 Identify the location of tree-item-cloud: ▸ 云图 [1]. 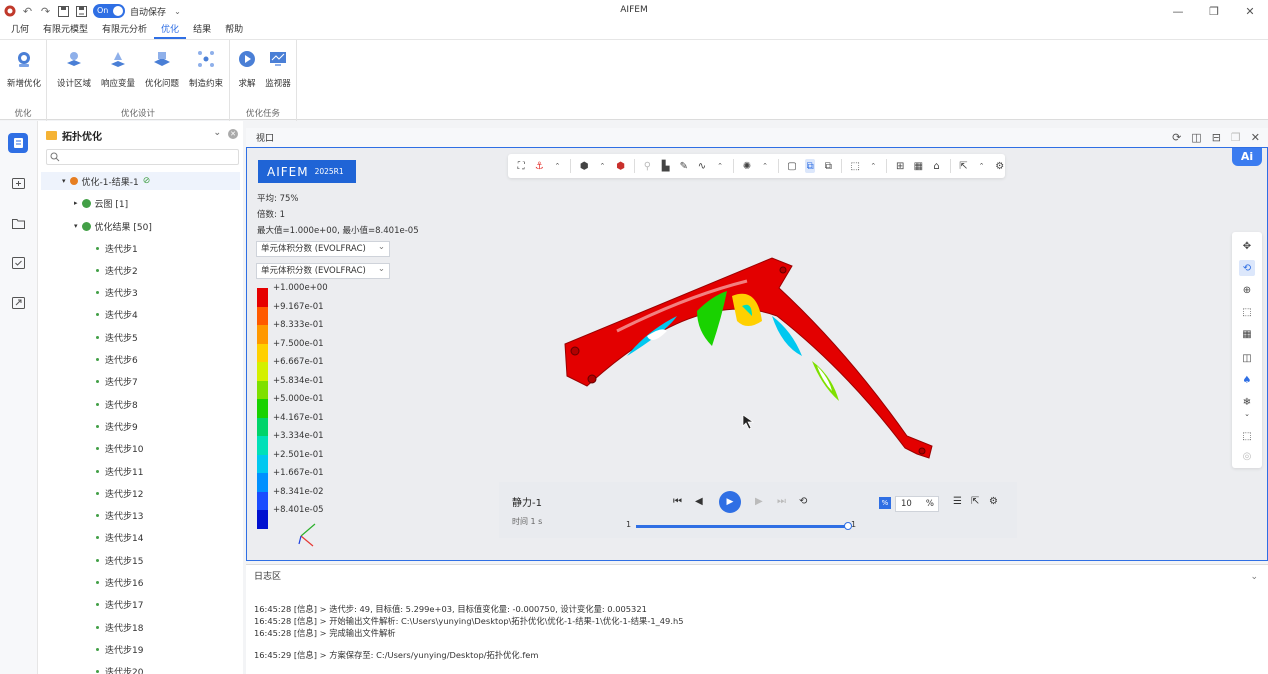
(101, 203).